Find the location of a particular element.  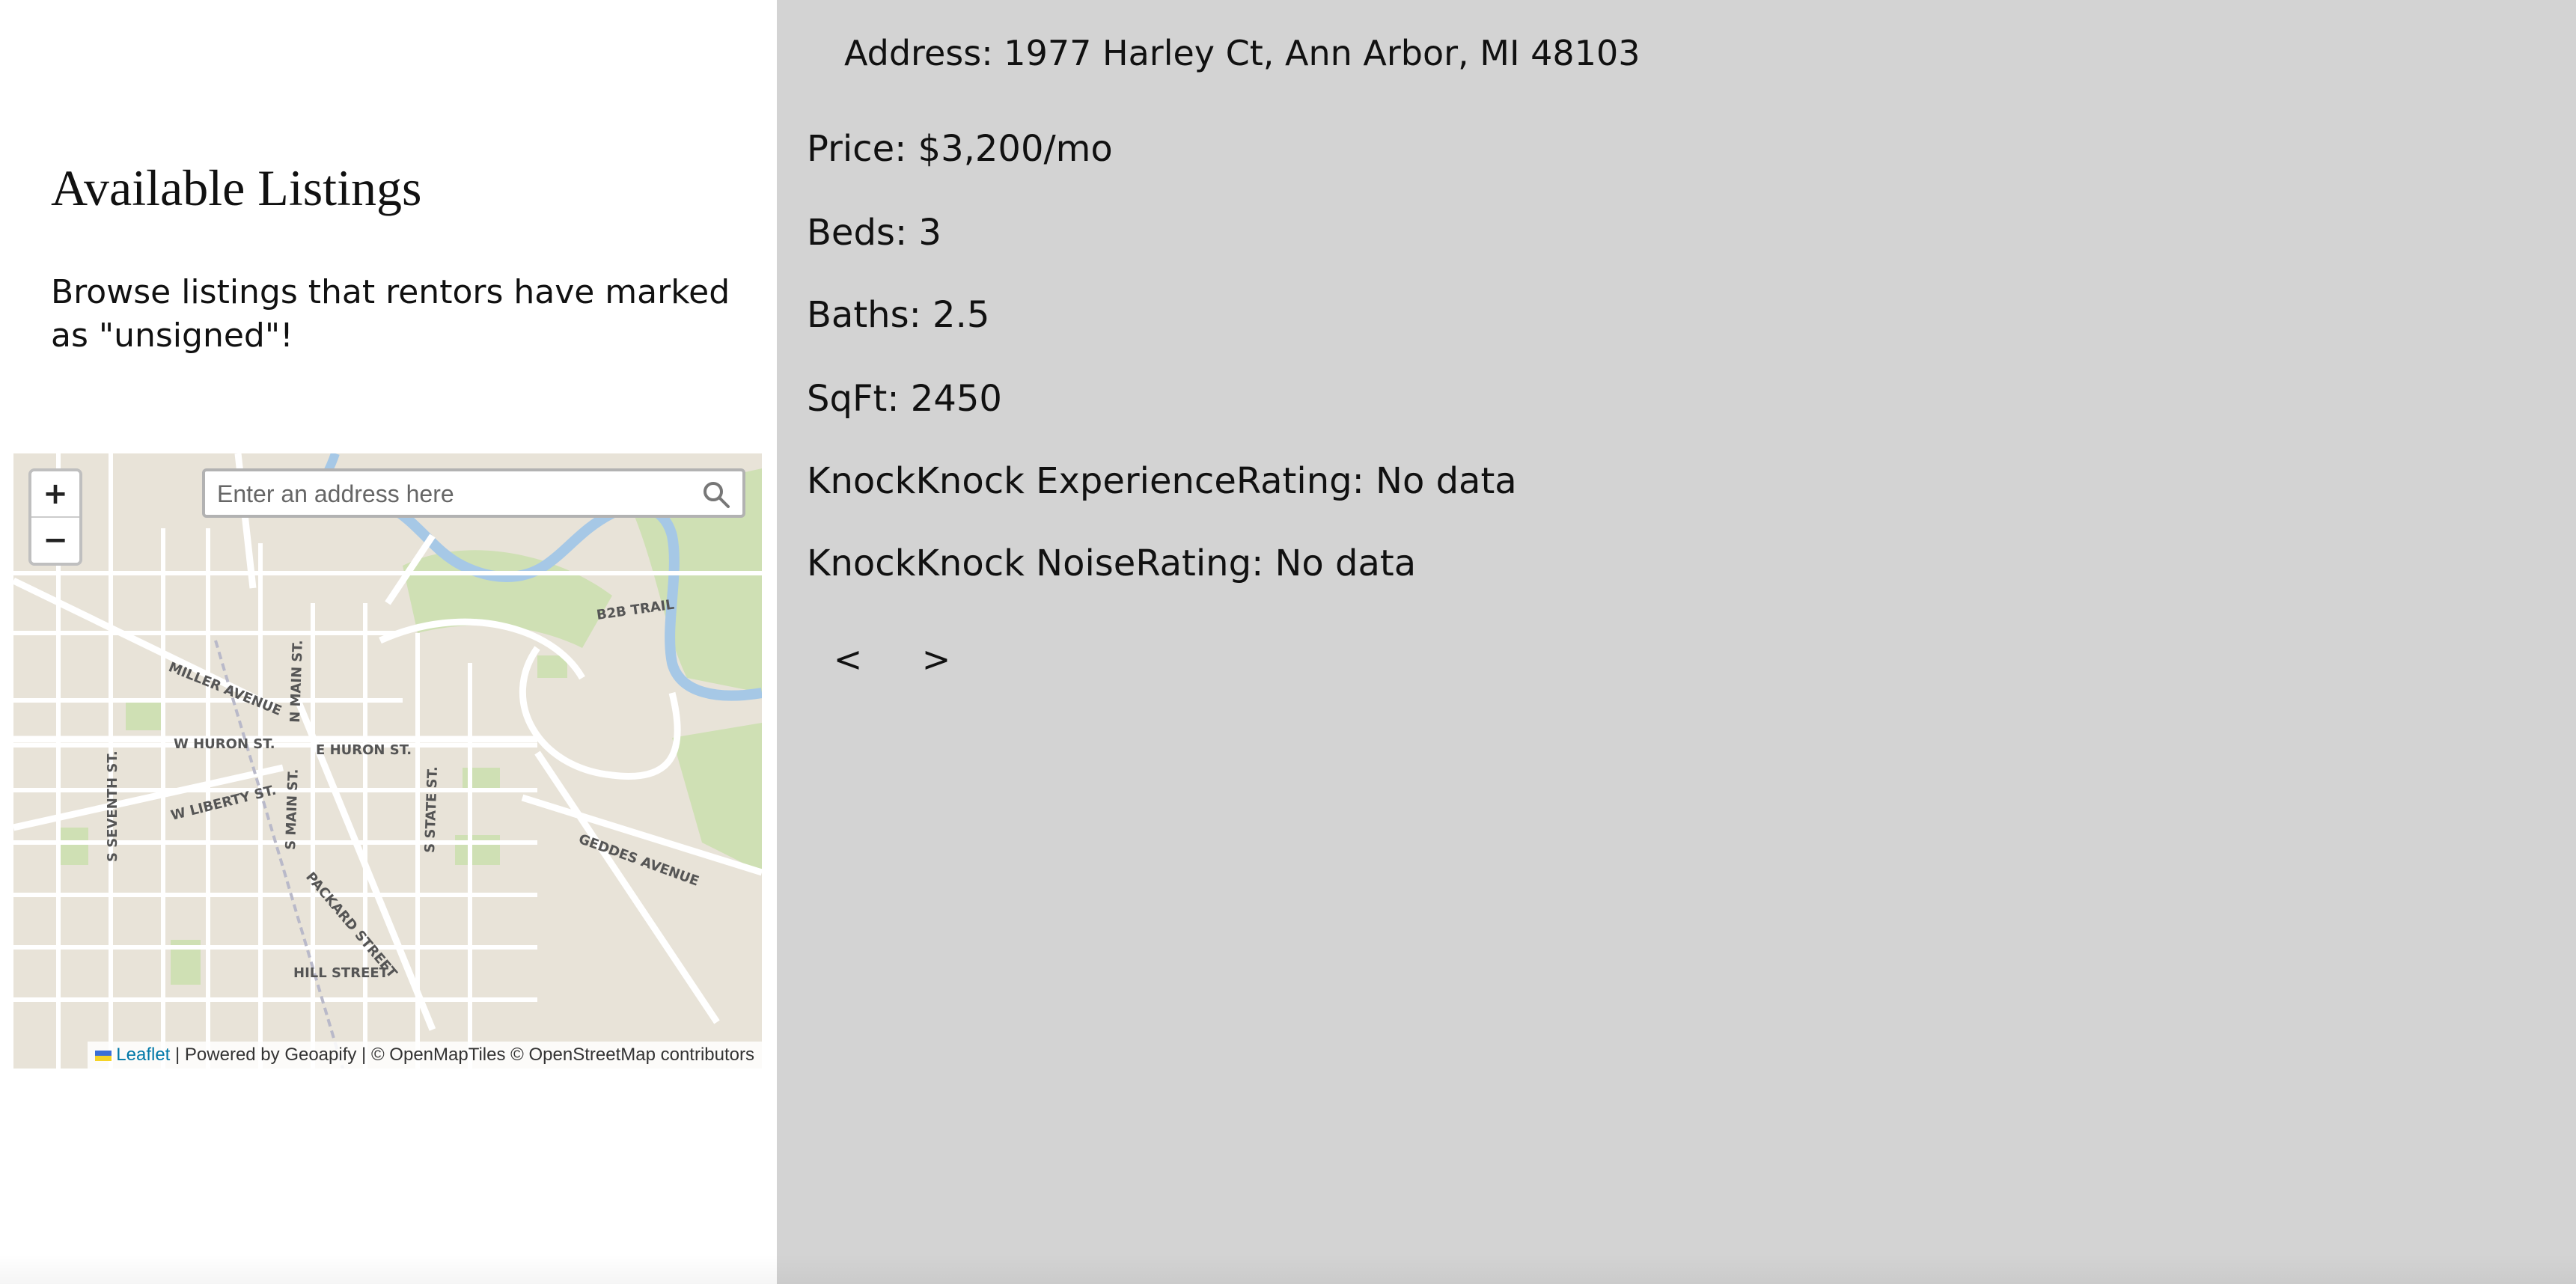

listing-noise-rating: KnockKnock NoiseRating: No data is located at coordinates (1112, 563).